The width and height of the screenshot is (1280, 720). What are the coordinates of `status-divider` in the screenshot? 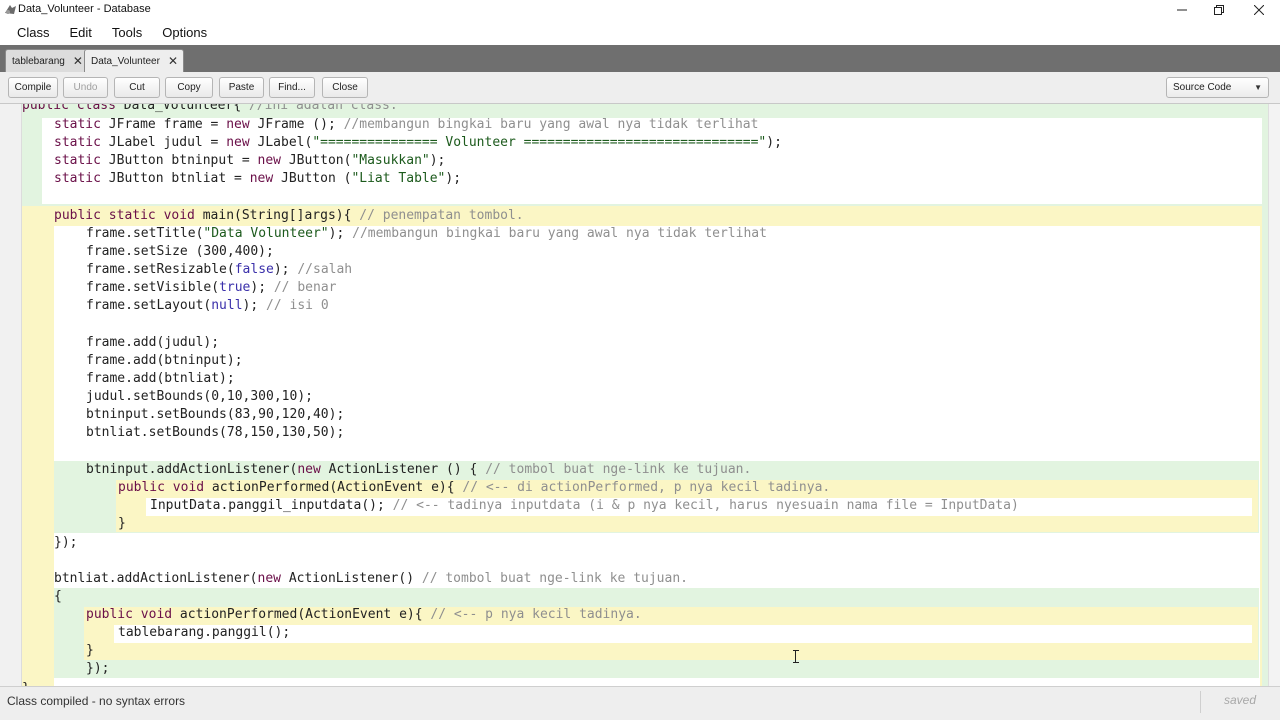 It's located at (1200, 702).